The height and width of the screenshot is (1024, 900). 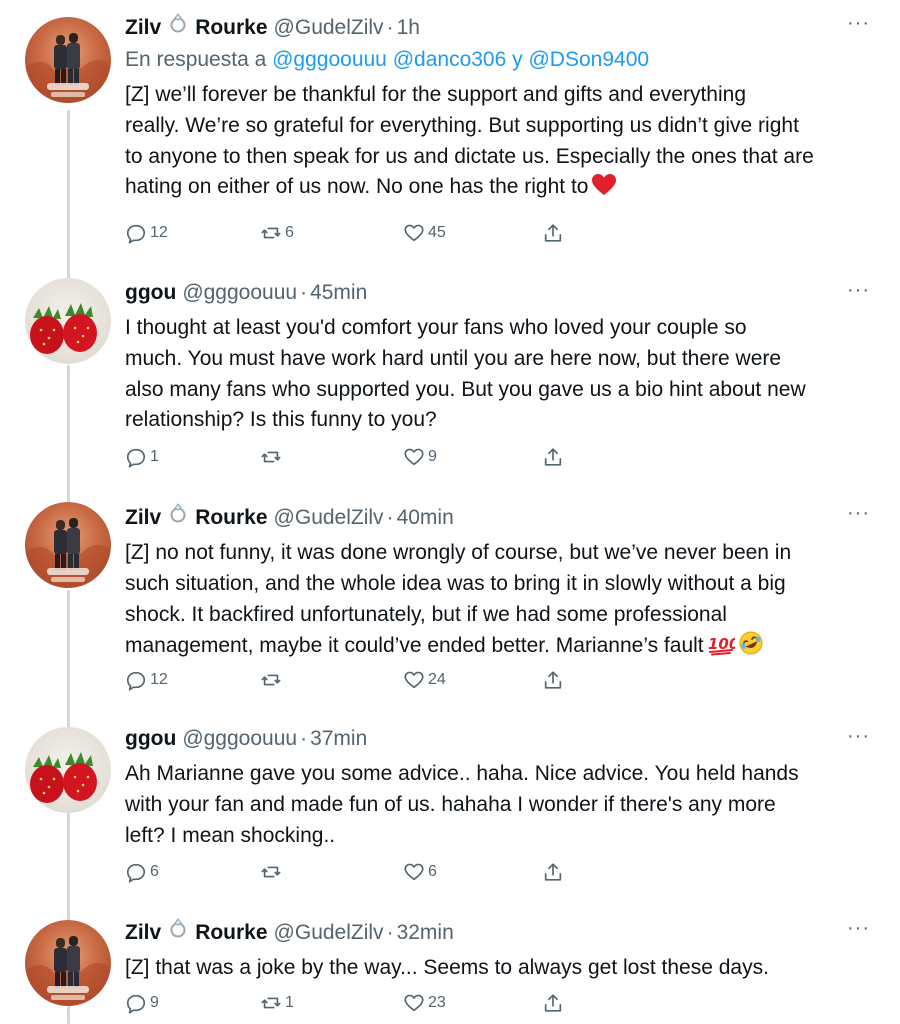 What do you see at coordinates (142, 1003) in the screenshot?
I see `reply-button: 9` at bounding box center [142, 1003].